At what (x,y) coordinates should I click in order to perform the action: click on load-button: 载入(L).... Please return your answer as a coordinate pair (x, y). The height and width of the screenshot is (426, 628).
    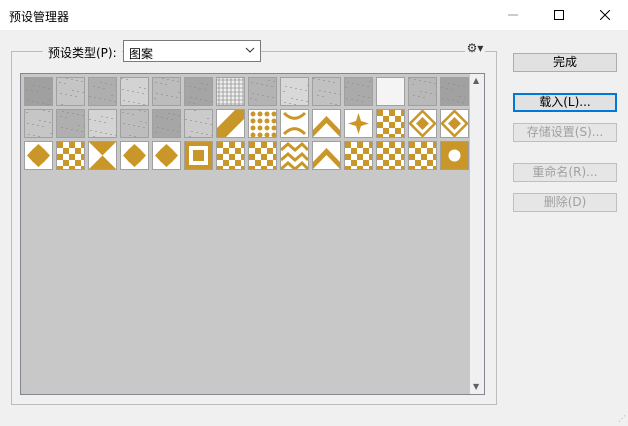
    Looking at the image, I should click on (565, 102).